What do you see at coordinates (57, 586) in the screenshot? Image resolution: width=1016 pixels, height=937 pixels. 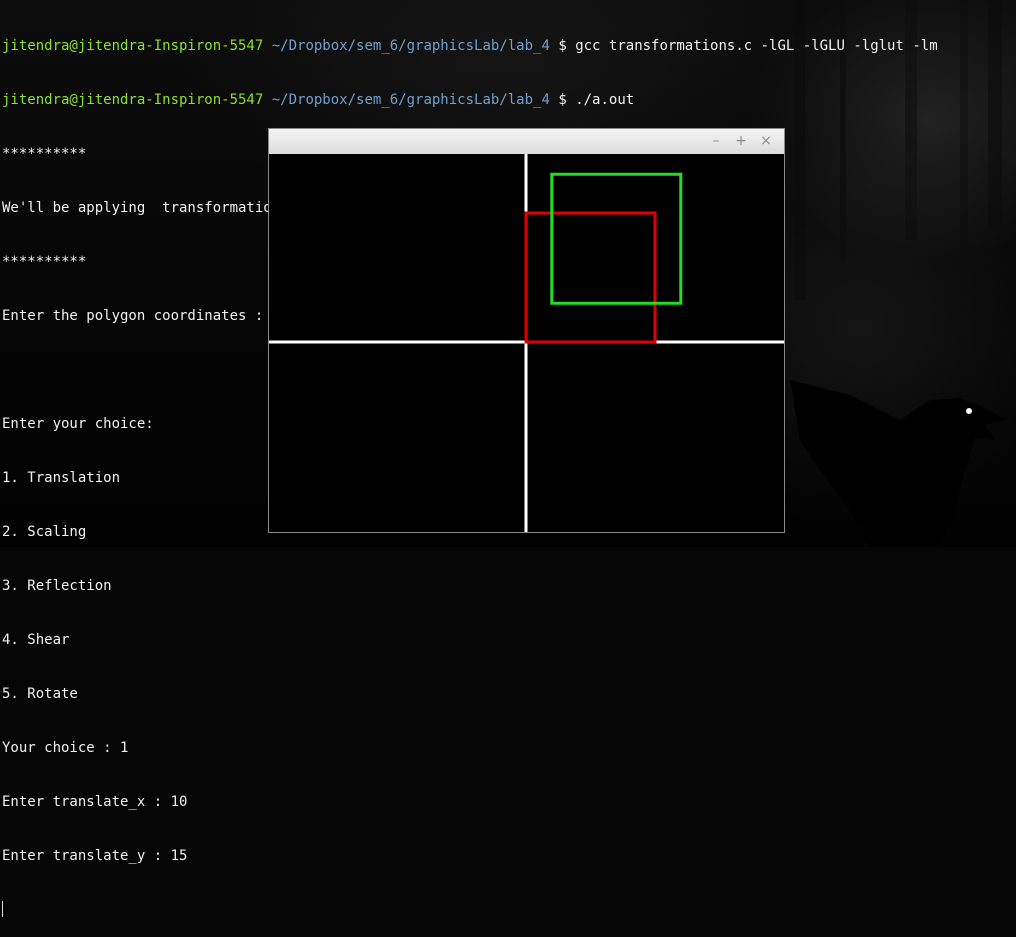 I see `output-line: 3. Reflection` at bounding box center [57, 586].